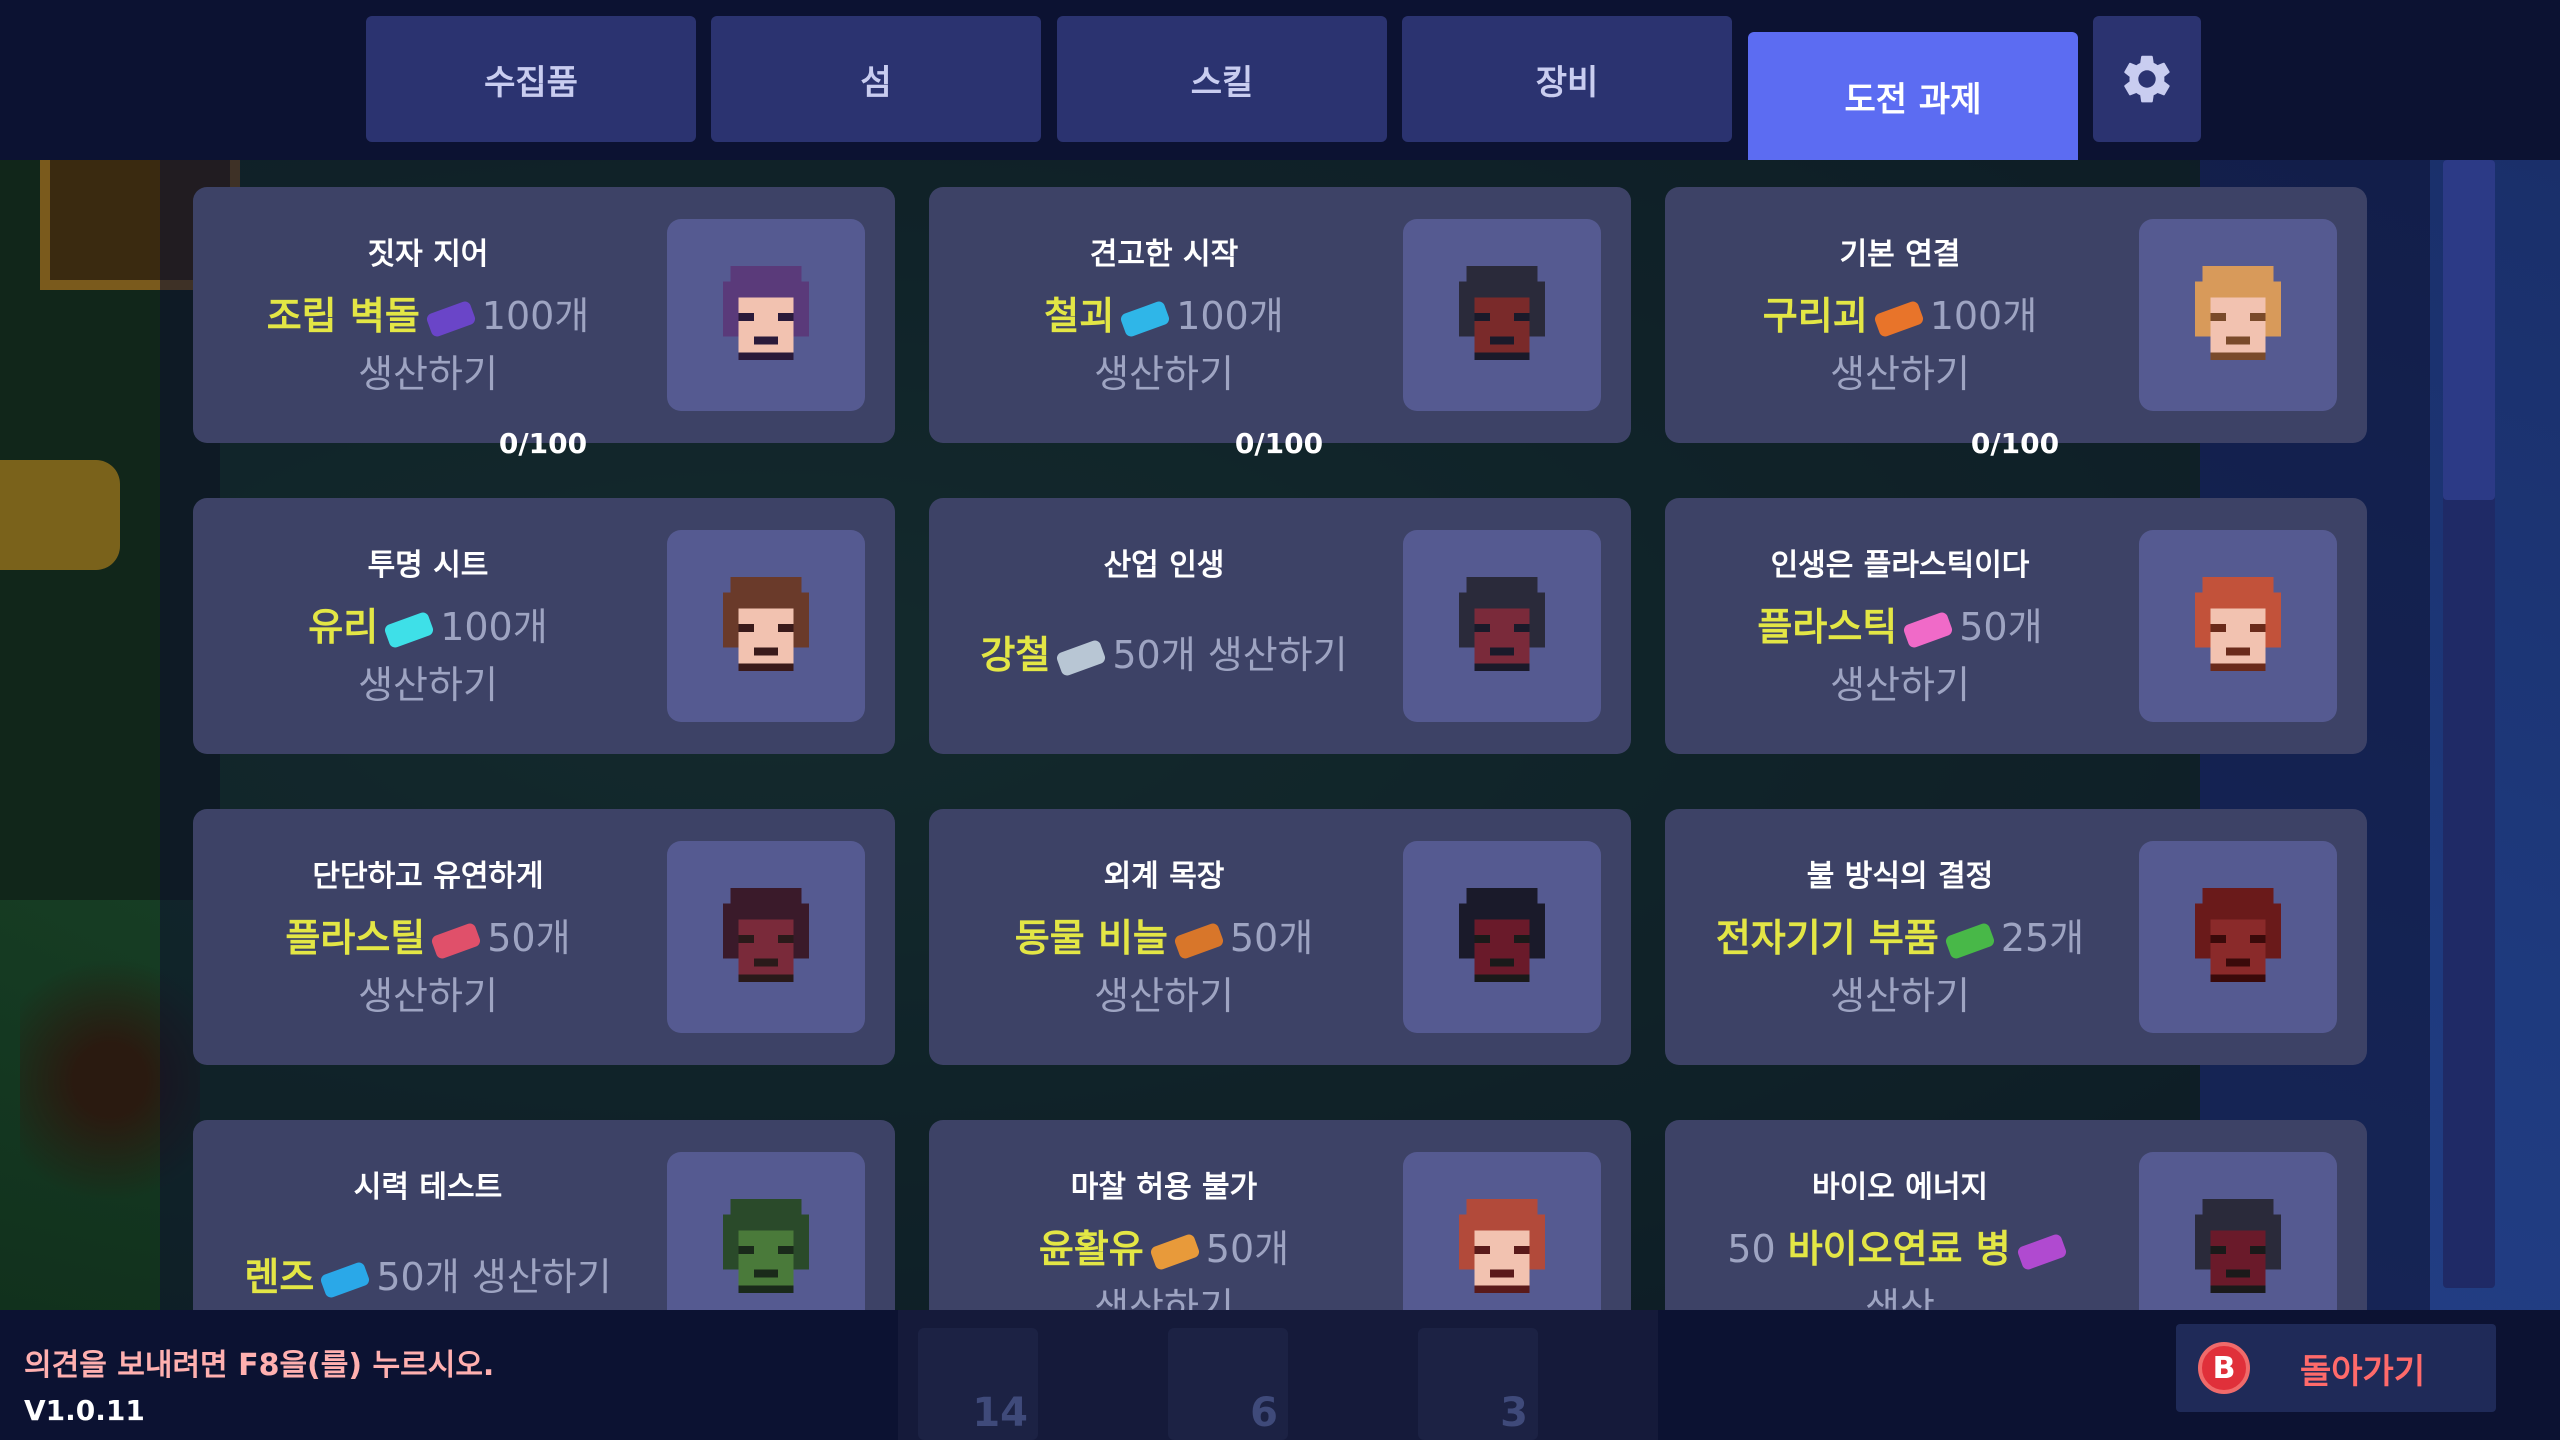 The image size is (2560, 1440). I want to click on challenge-card: 불 방식의 결정 전자기기 부품 25개 생산하기, so click(2016, 937).